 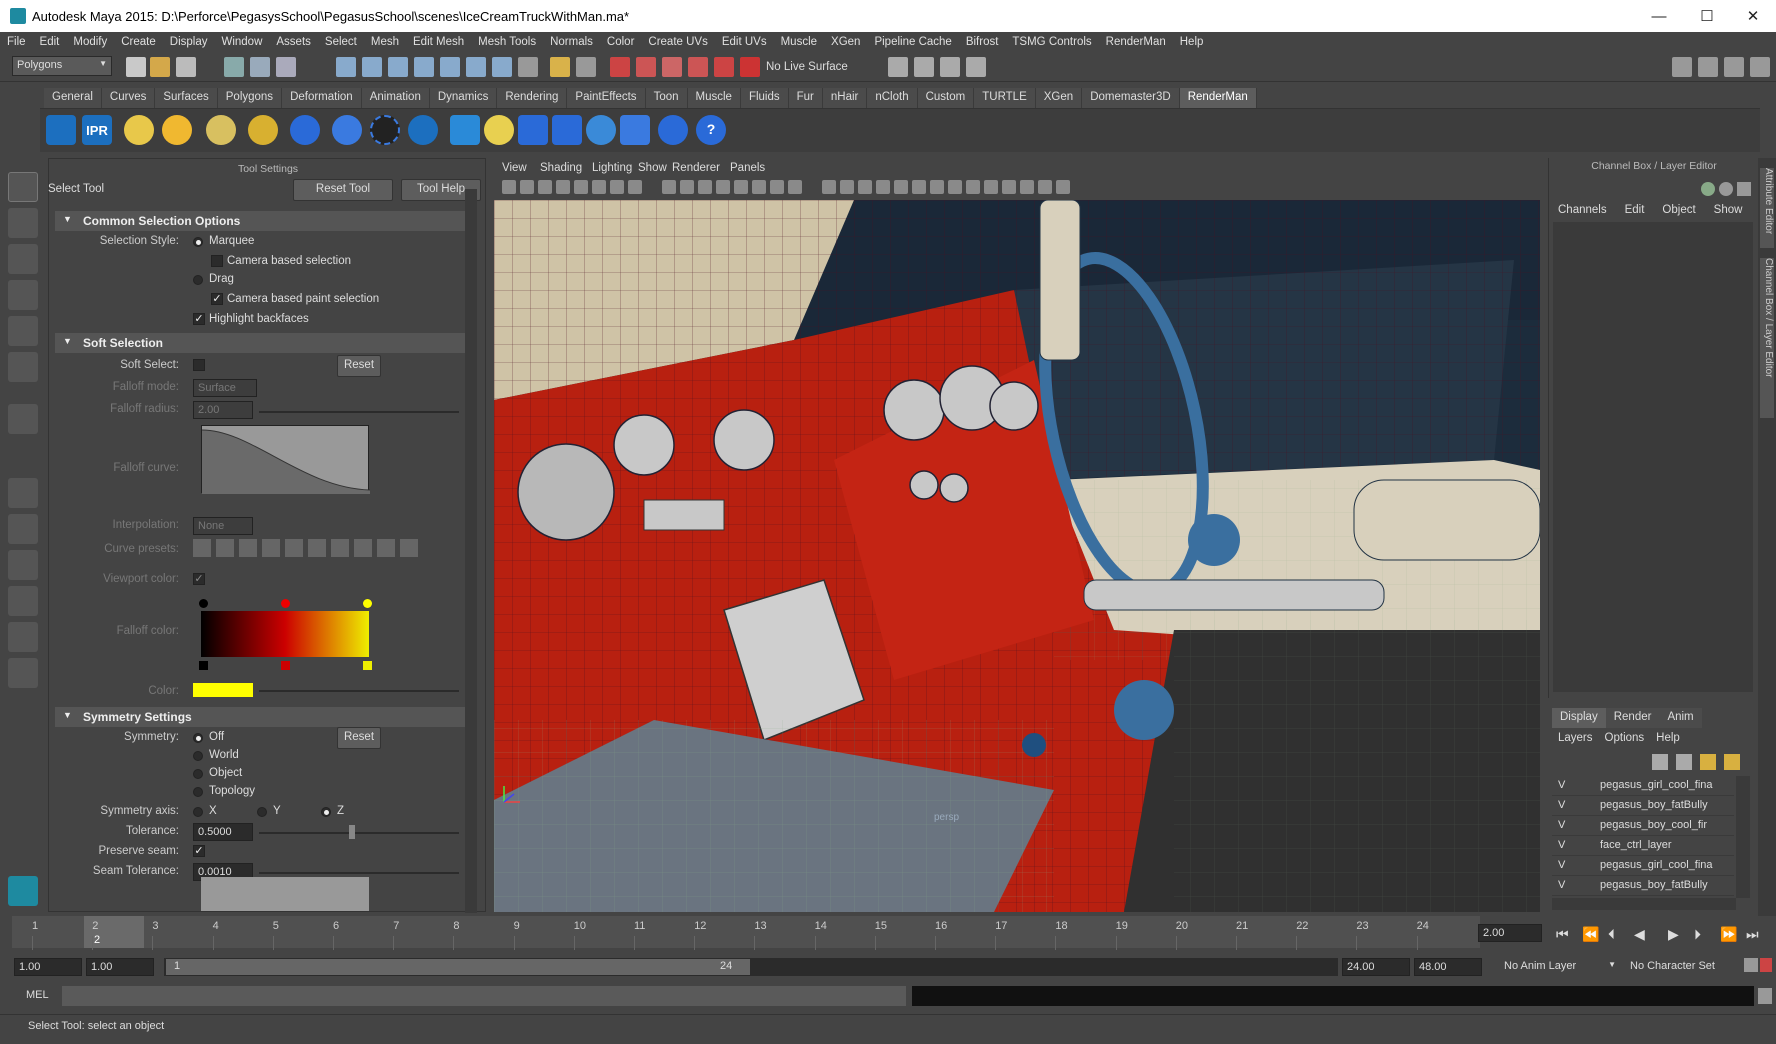 I want to click on menu-window: Window, so click(x=241, y=42).